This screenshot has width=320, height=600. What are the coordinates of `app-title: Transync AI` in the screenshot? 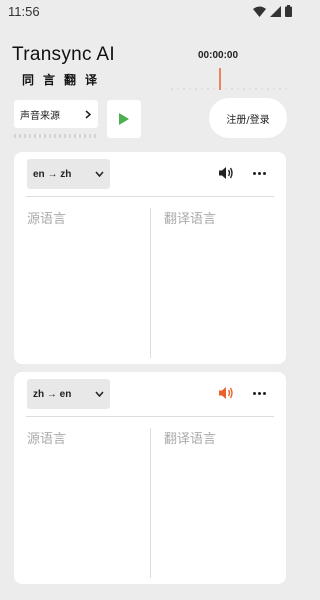 It's located at (63, 54).